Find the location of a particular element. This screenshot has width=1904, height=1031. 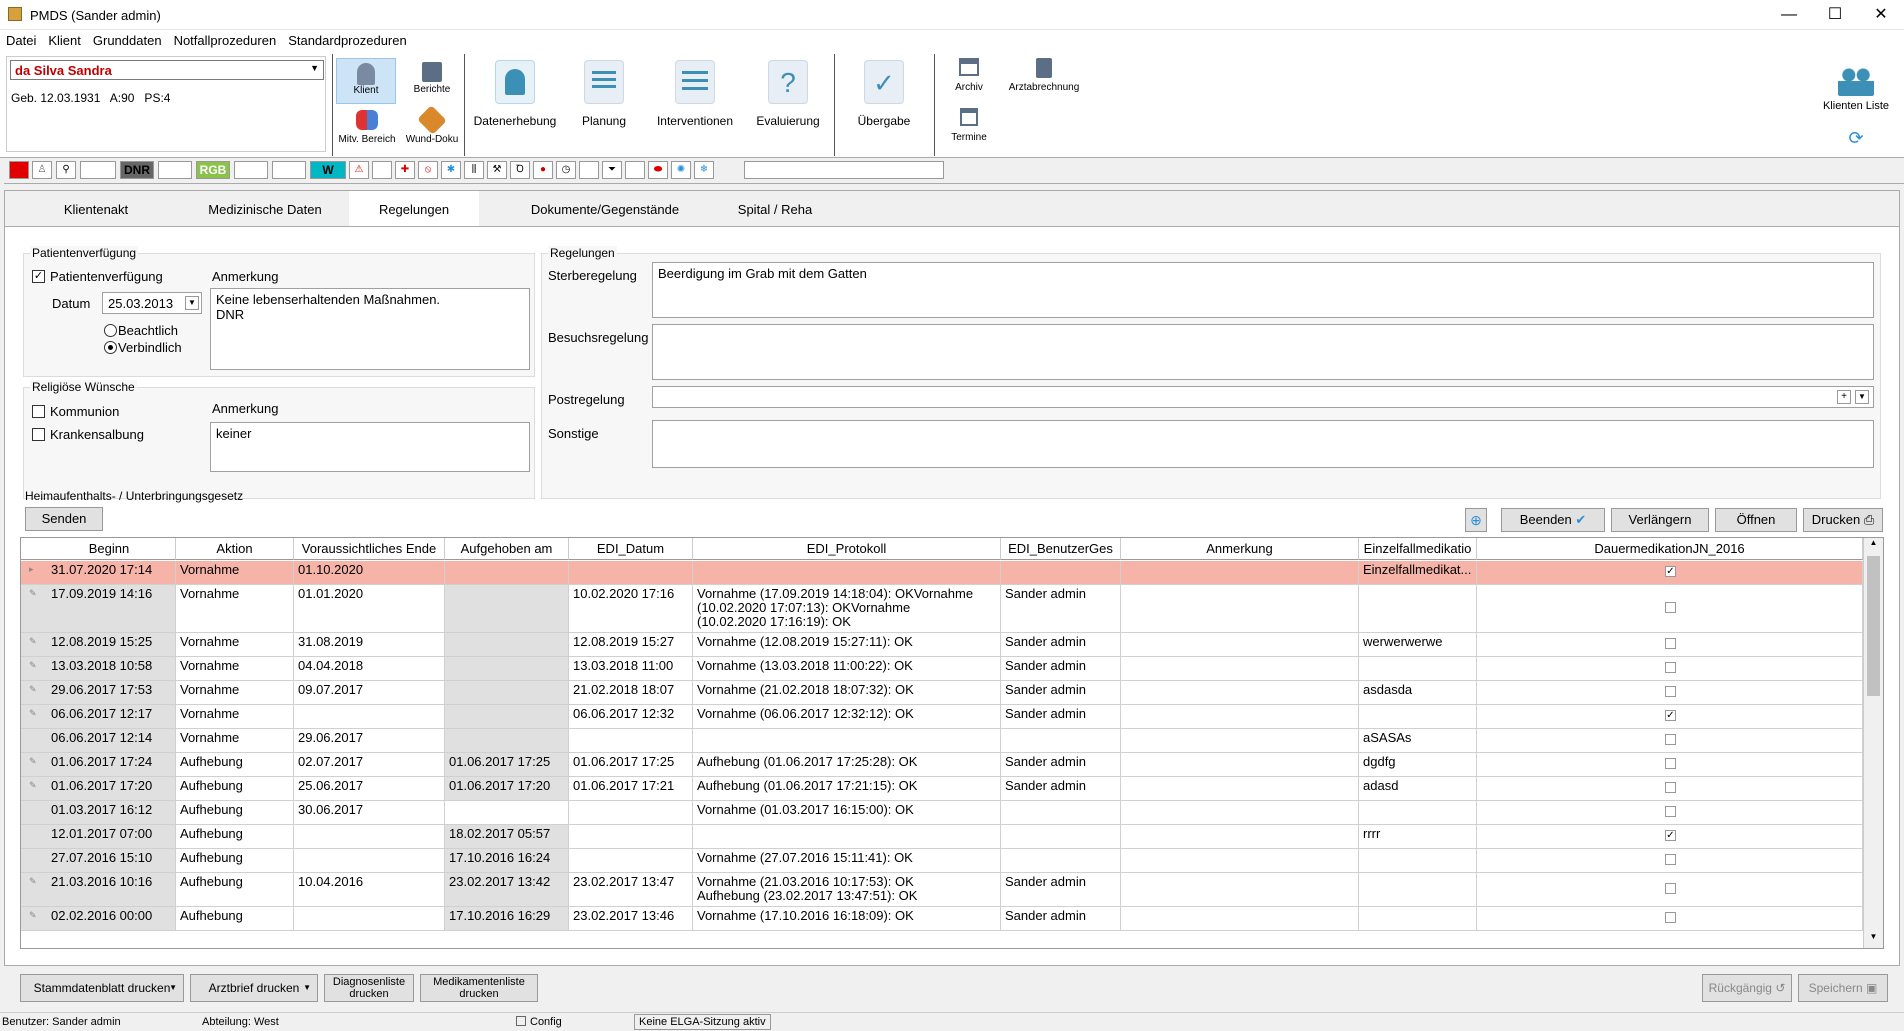

tool-uebergabe: ✓ Übergabe is located at coordinates (884, 100).